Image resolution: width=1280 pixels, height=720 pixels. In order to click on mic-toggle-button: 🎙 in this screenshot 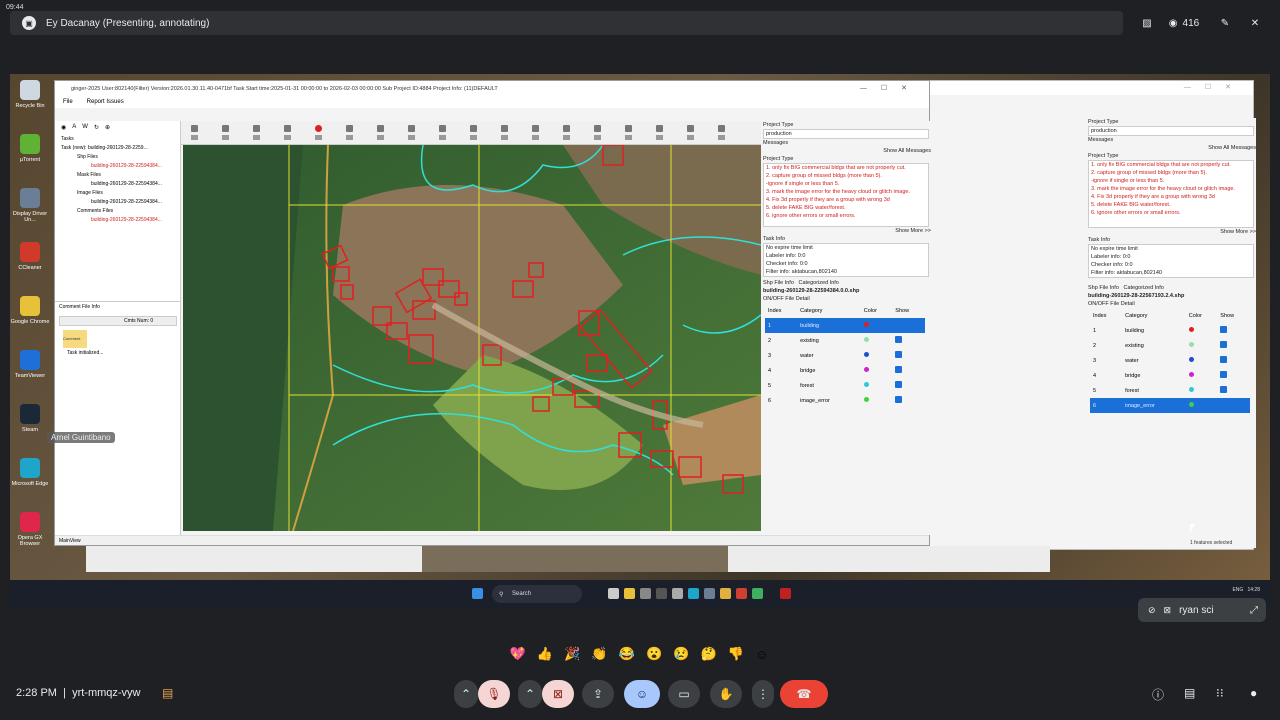, I will do `click(494, 694)`.